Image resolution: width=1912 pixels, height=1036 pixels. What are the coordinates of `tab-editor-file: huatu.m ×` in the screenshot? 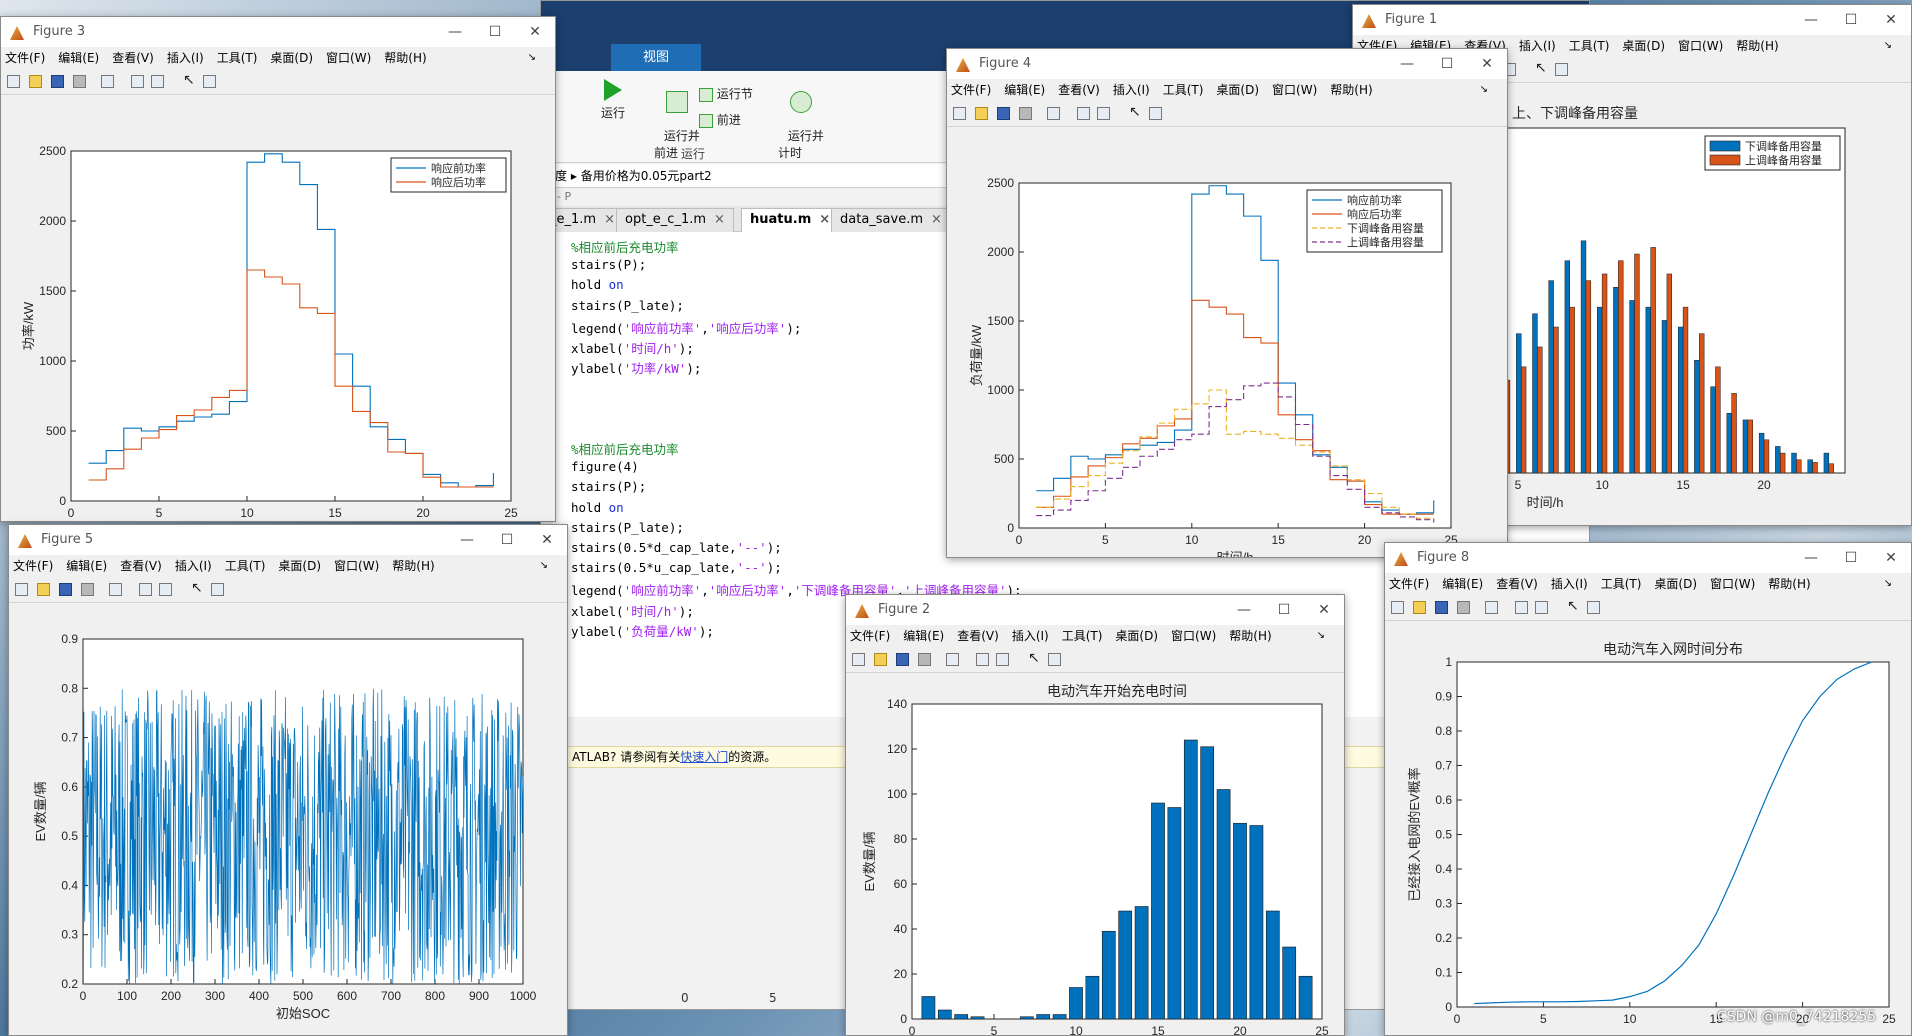 It's located at (790, 220).